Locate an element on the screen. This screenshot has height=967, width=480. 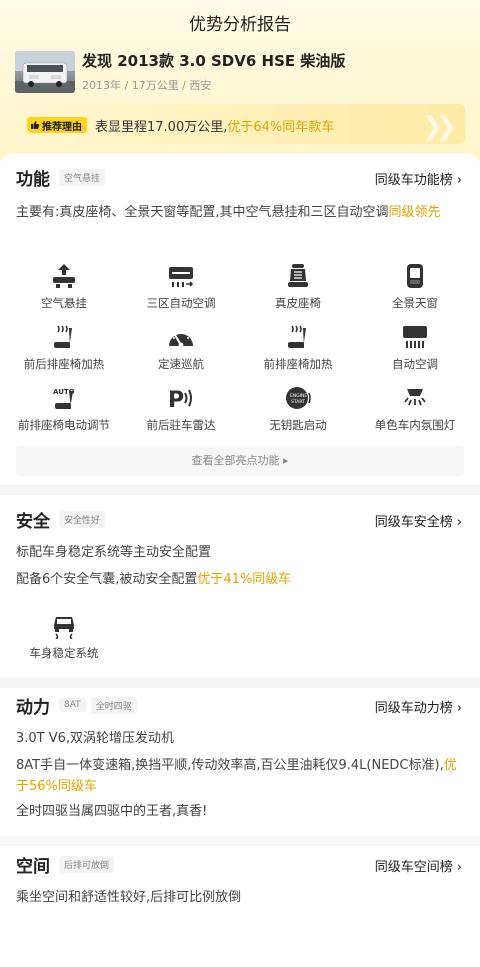
climate-control-icon is located at coordinates (181, 276).